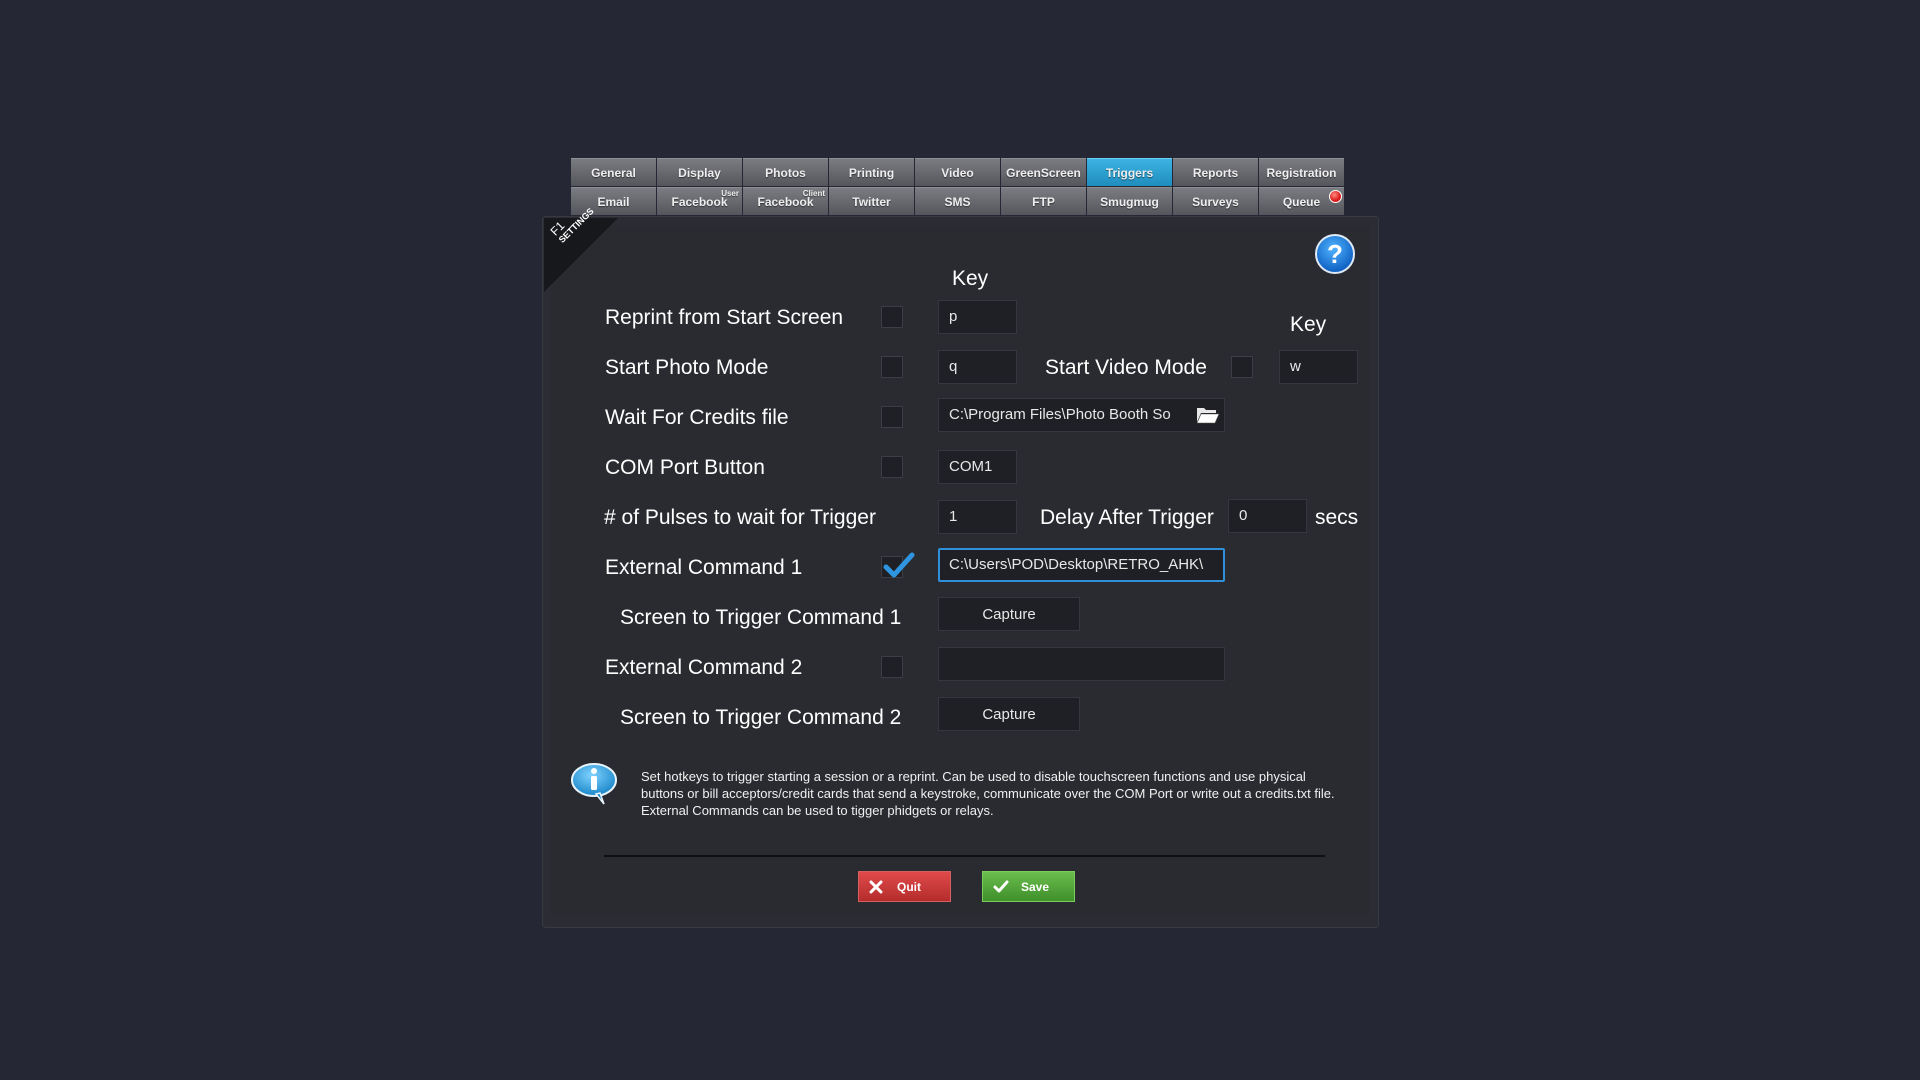 The image size is (1920, 1080). What do you see at coordinates (964, 856) in the screenshot?
I see `footer-divider` at bounding box center [964, 856].